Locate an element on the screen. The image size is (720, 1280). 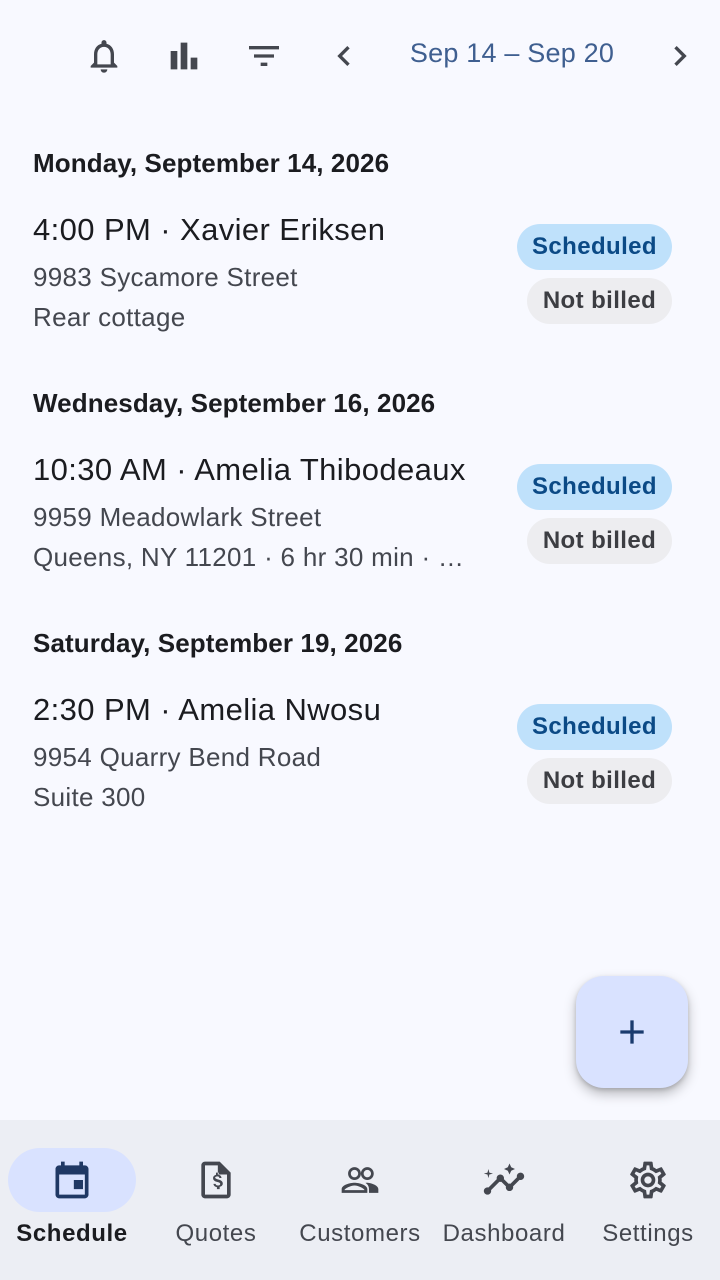
appointment-title: 4:00 PM · Xavier Eriksen is located at coordinates (209, 229).